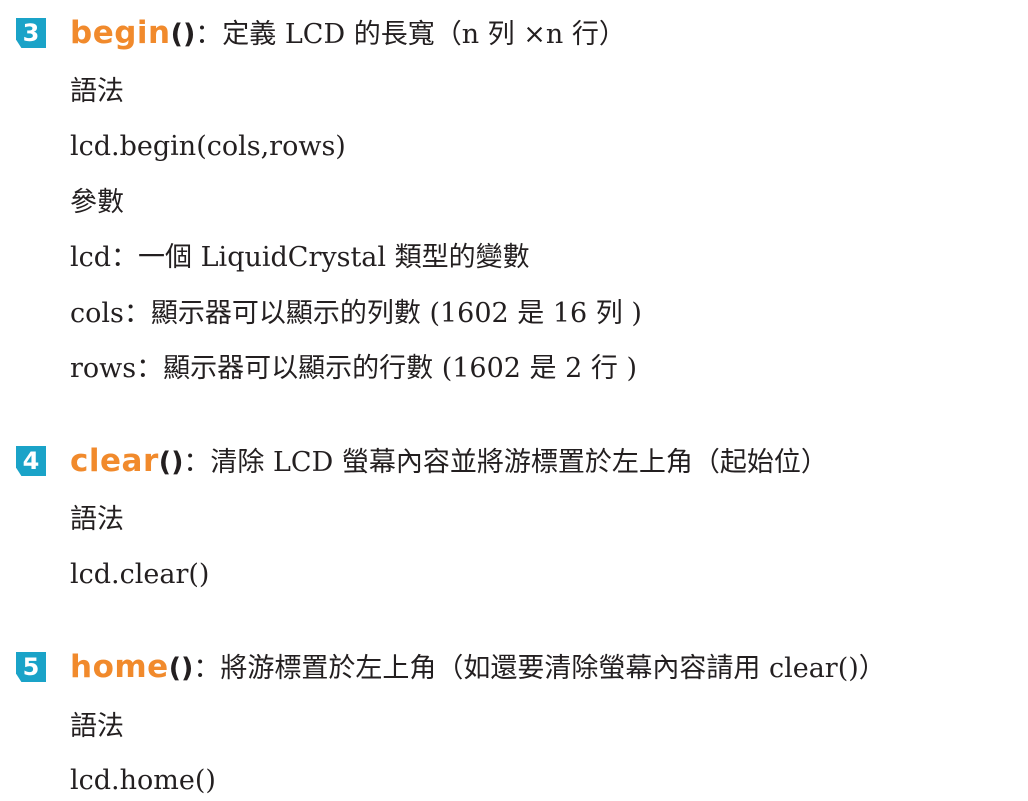 This screenshot has width=1028, height=801. I want to click on section-number-badge: 3, so click(31, 33).